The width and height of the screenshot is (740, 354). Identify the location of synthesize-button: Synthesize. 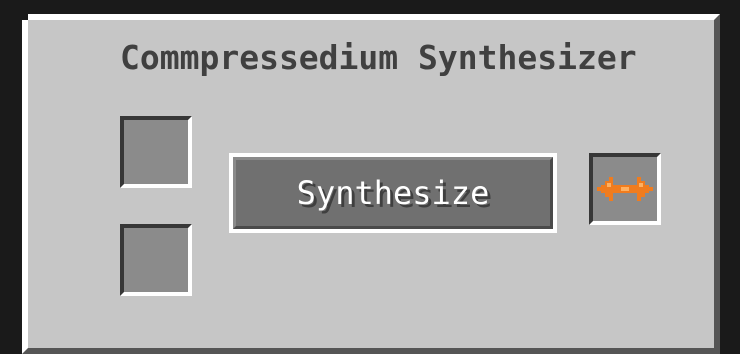
(393, 193).